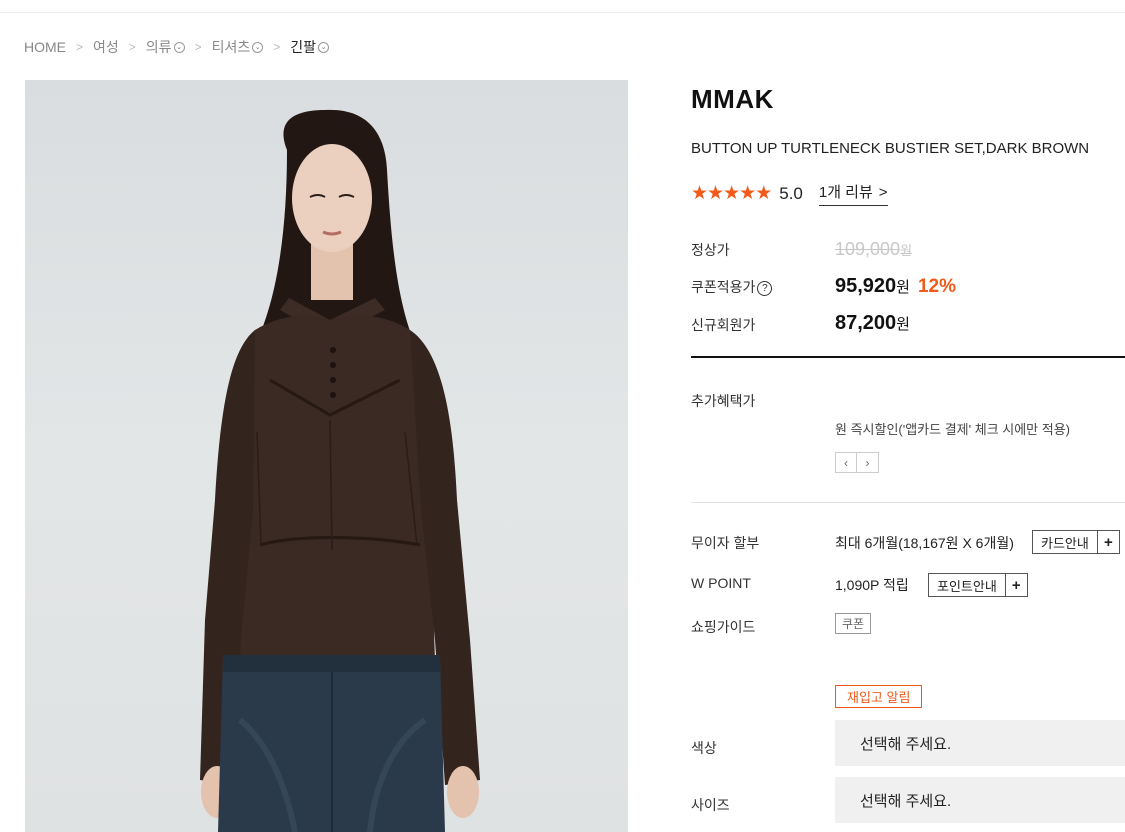 The height and width of the screenshot is (832, 1125). I want to click on member-price-value-wrap: 87,200원, so click(872, 323).